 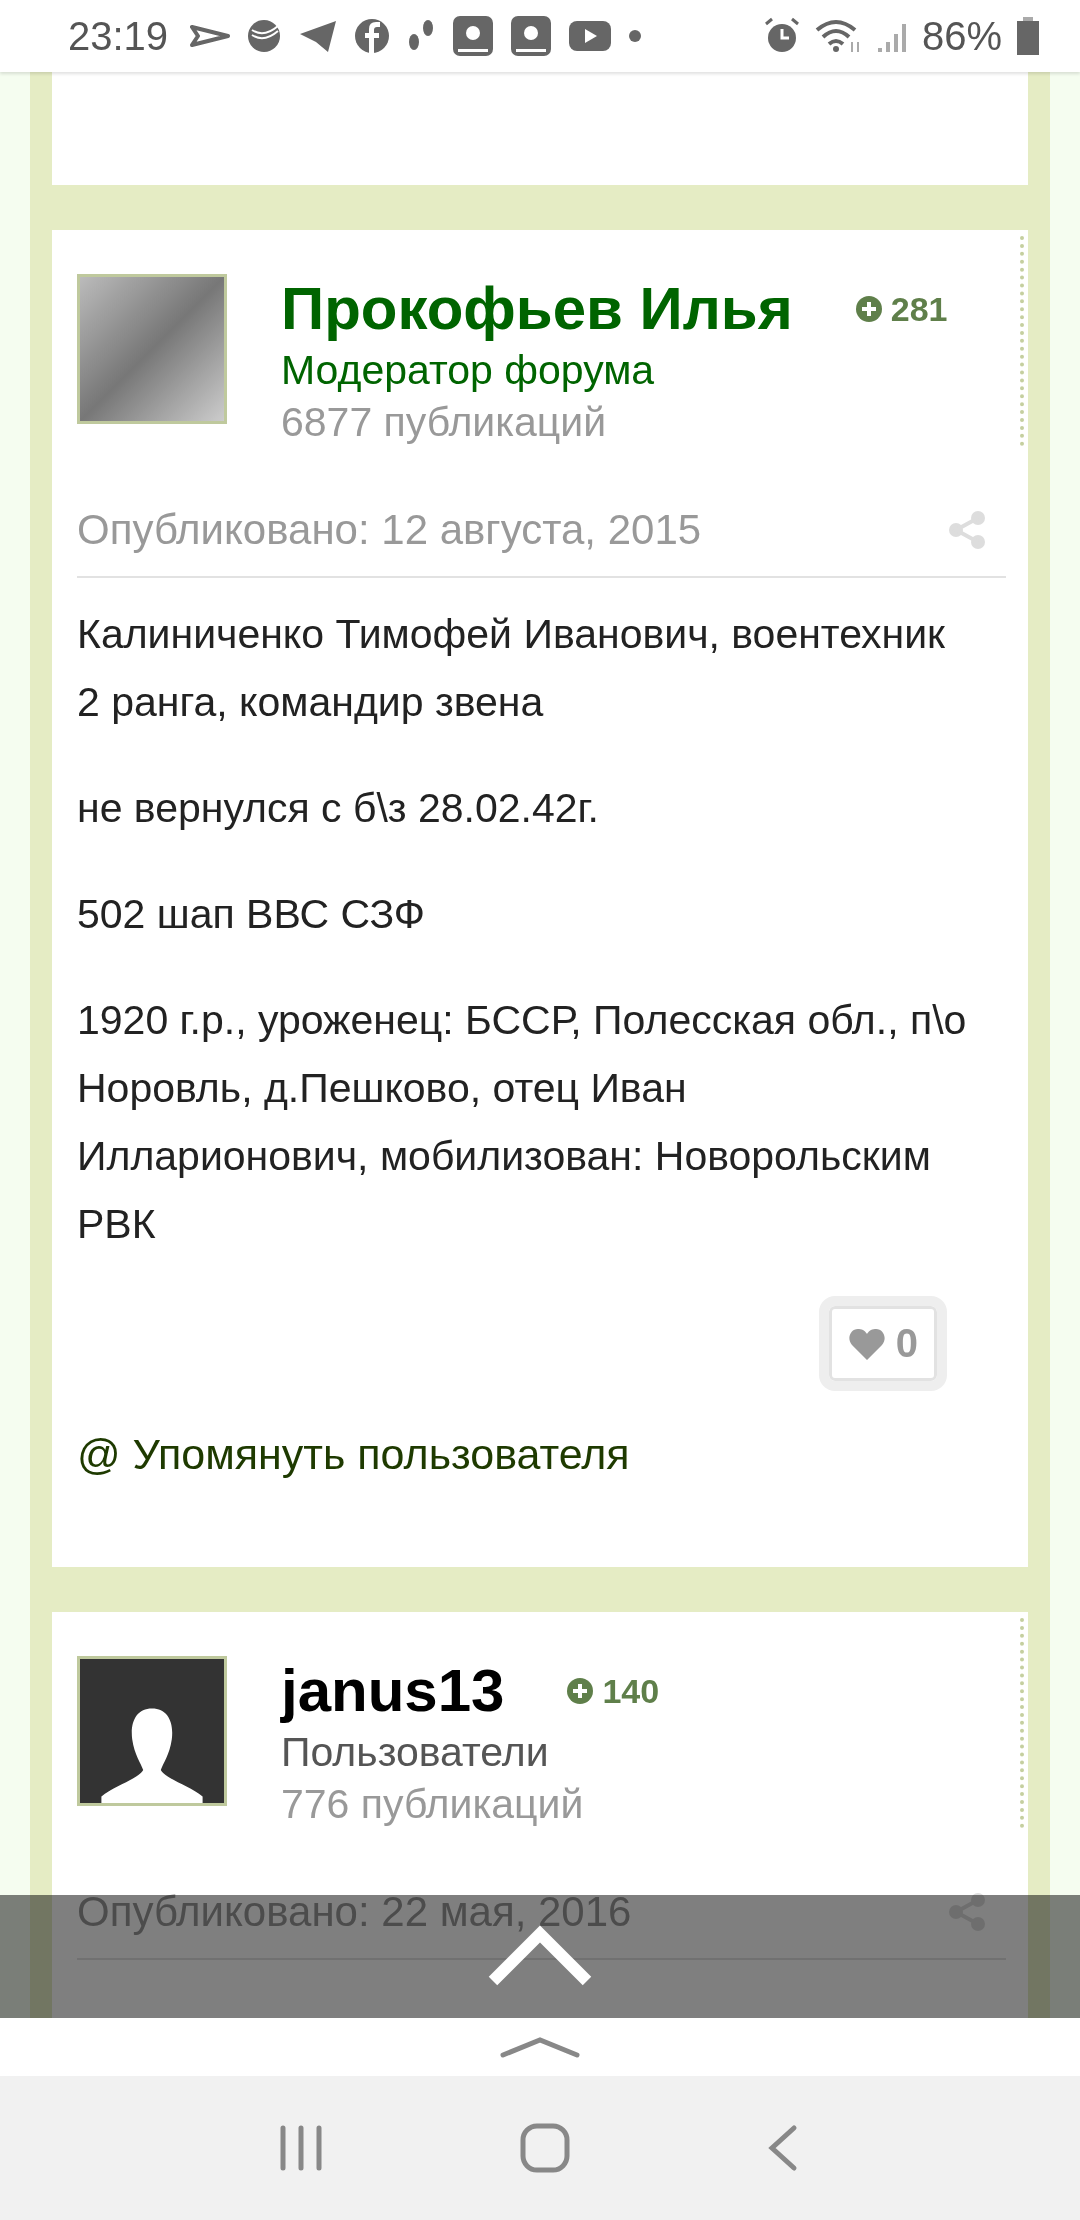 I want to click on user-group-label: Пользователи, so click(x=415, y=1752).